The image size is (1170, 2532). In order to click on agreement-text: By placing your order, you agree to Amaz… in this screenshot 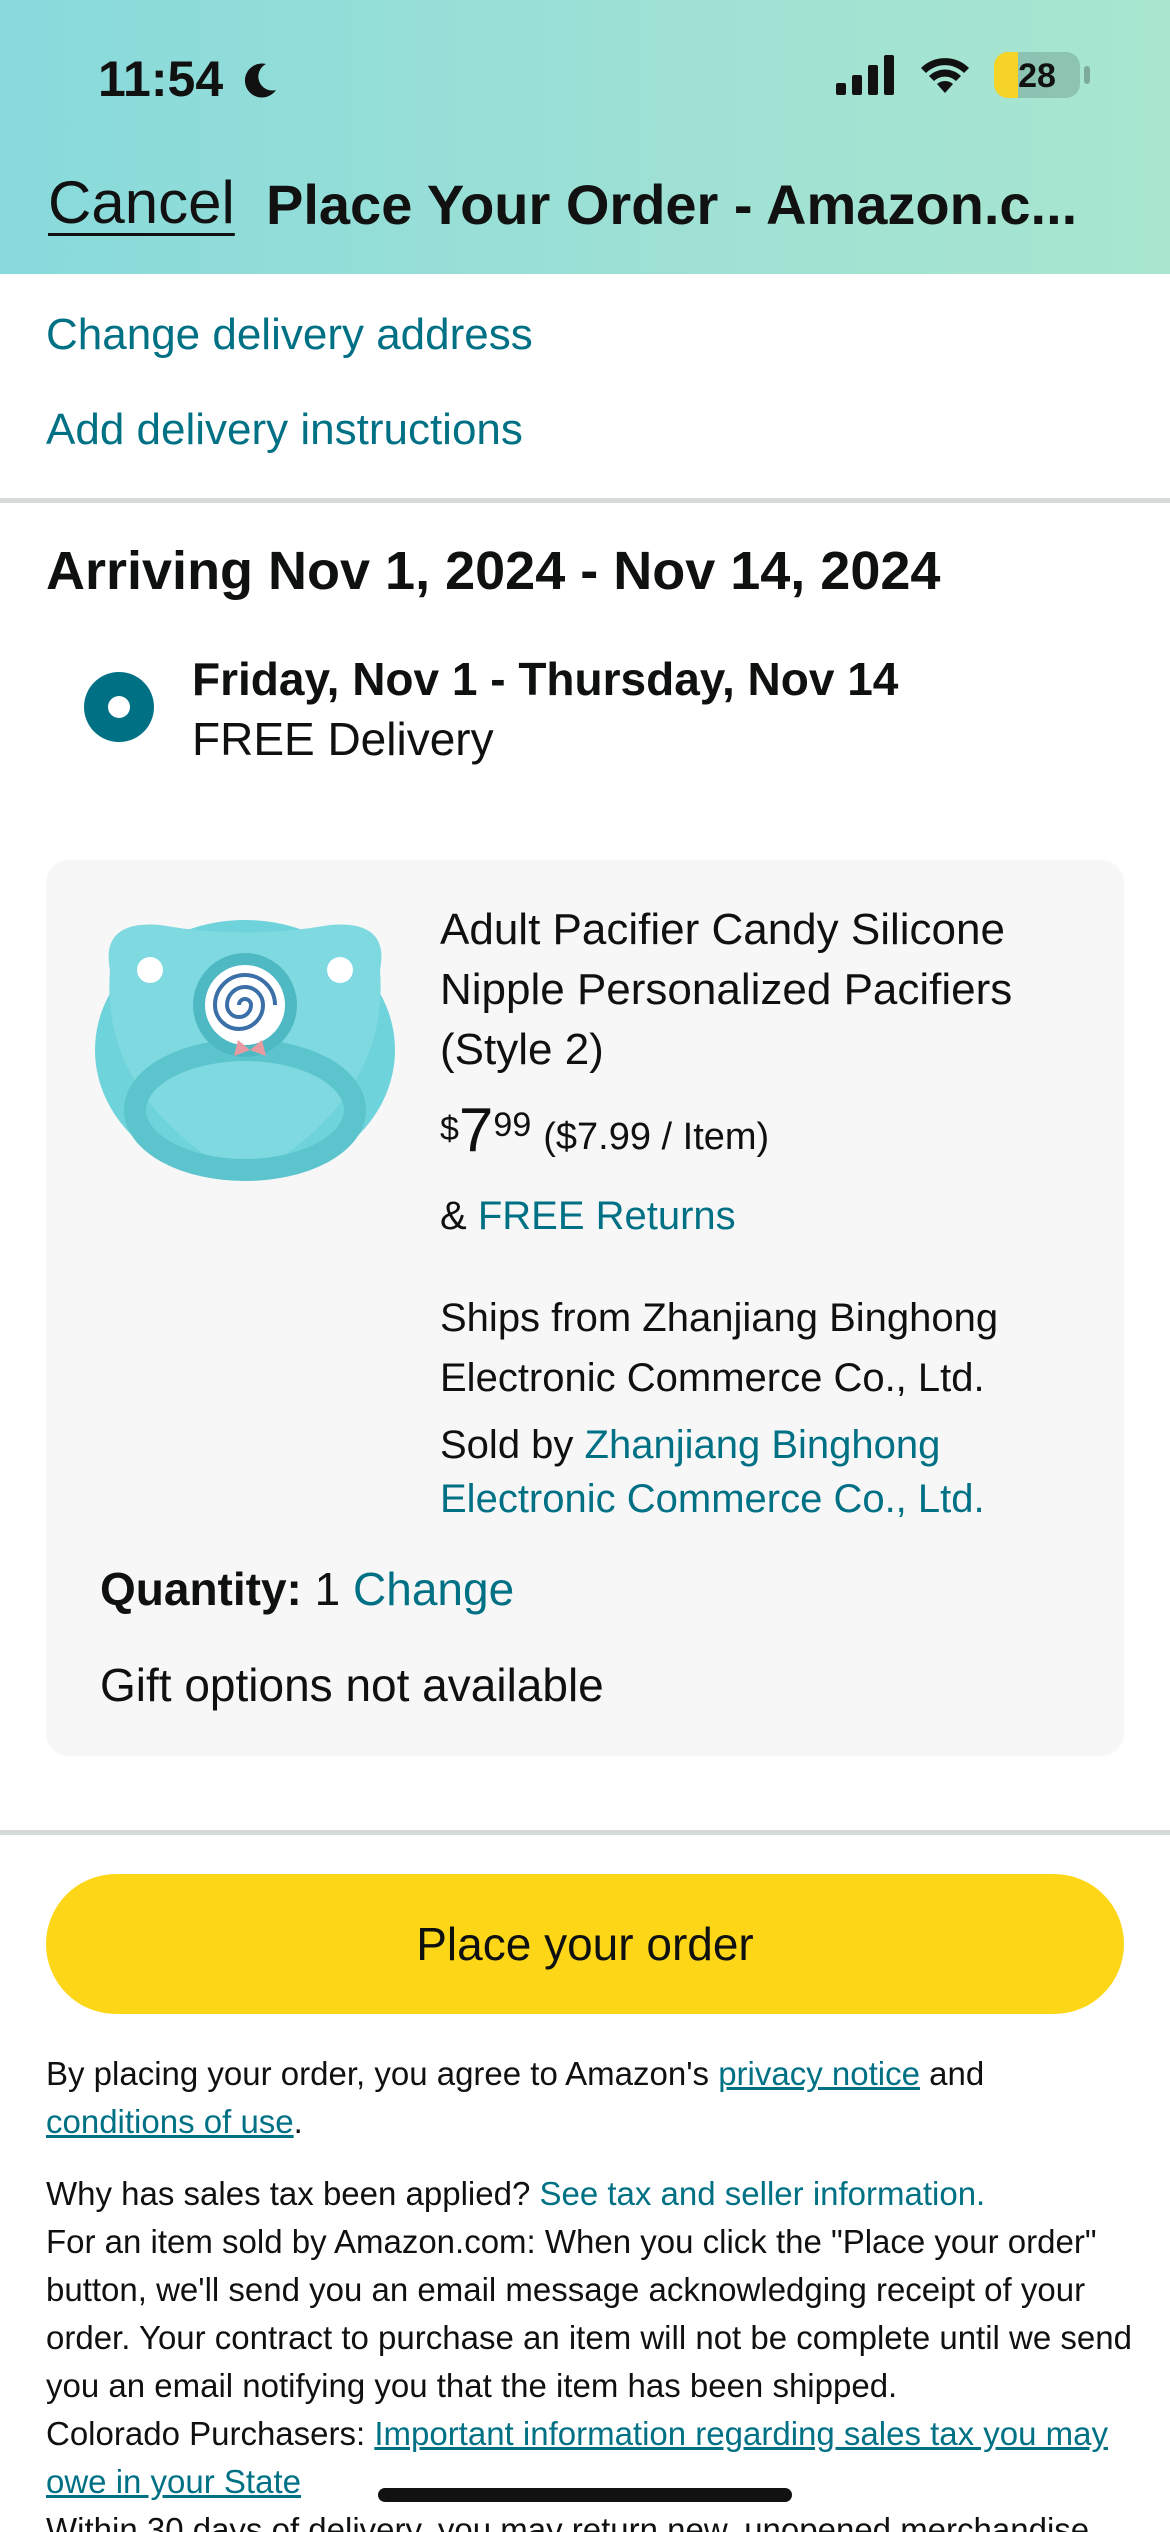, I will do `click(591, 2098)`.